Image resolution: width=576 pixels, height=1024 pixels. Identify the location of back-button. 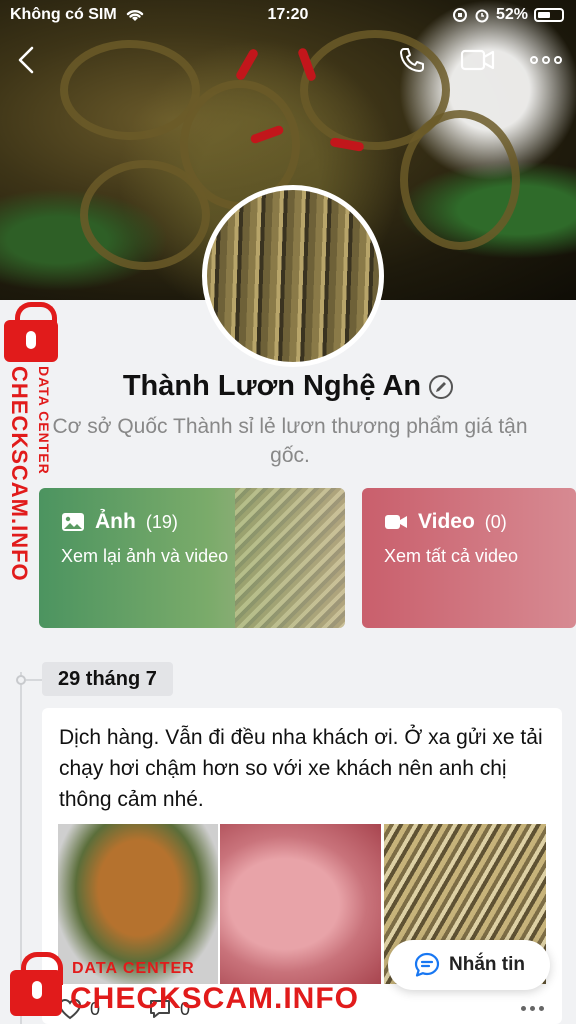
(26, 60).